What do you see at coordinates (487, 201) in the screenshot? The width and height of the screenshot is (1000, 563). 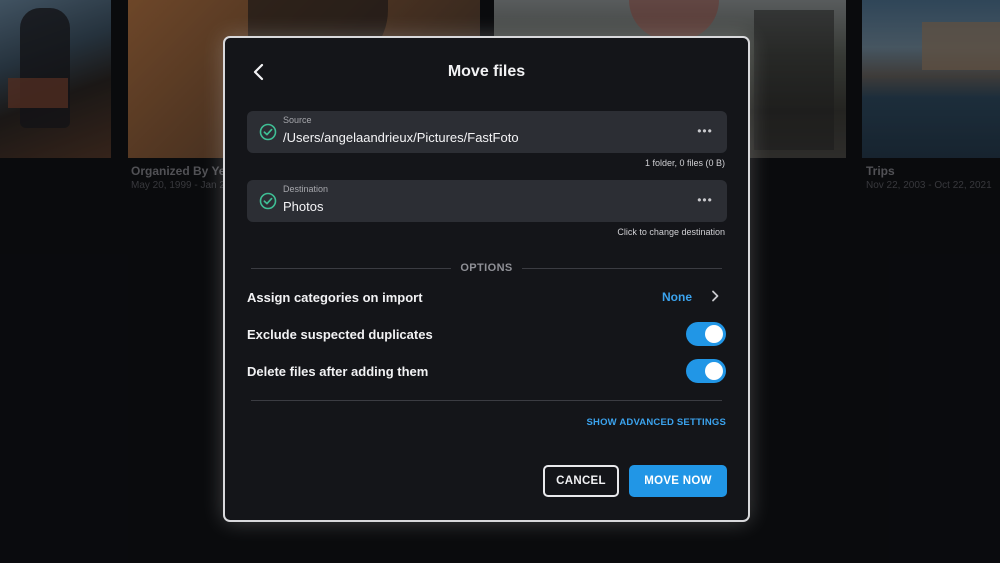 I see `destination-field: Destination Photos •••` at bounding box center [487, 201].